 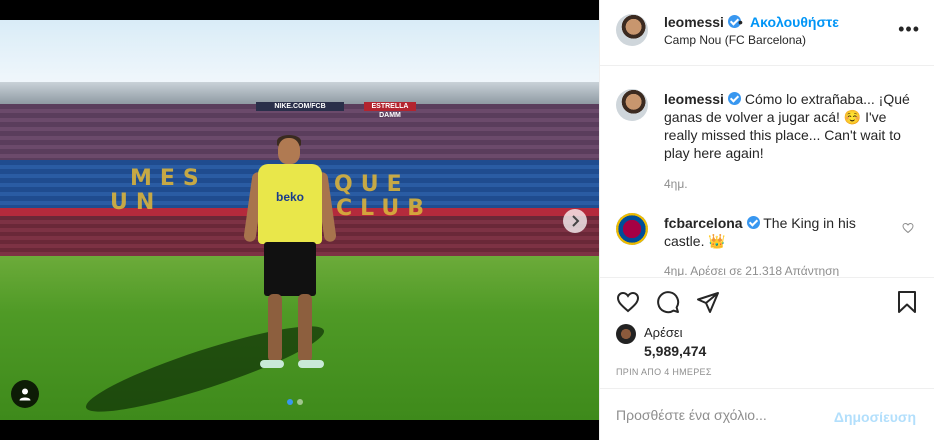 What do you see at coordinates (708, 302) in the screenshot?
I see `share-paper-plane-icon` at bounding box center [708, 302].